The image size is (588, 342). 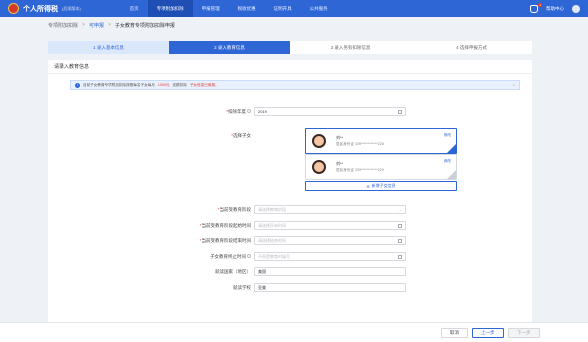 I want to click on school-row: 就读学校 亚美, so click(x=290, y=287).